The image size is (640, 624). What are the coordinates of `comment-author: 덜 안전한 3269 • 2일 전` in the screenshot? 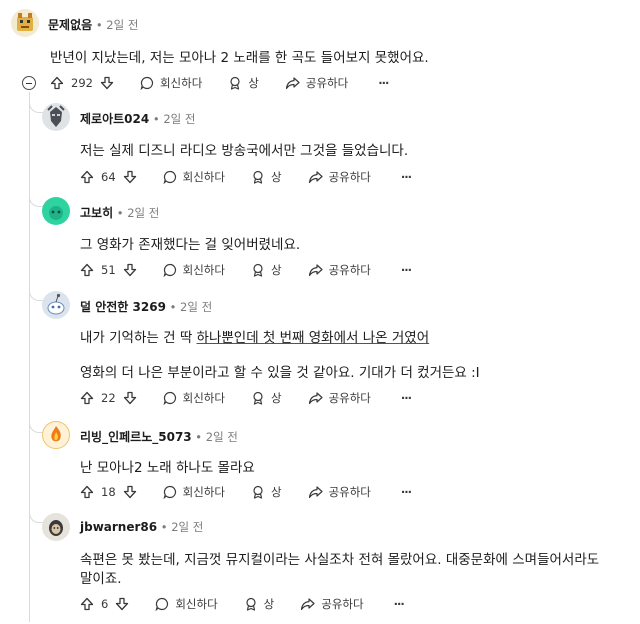 It's located at (146, 306).